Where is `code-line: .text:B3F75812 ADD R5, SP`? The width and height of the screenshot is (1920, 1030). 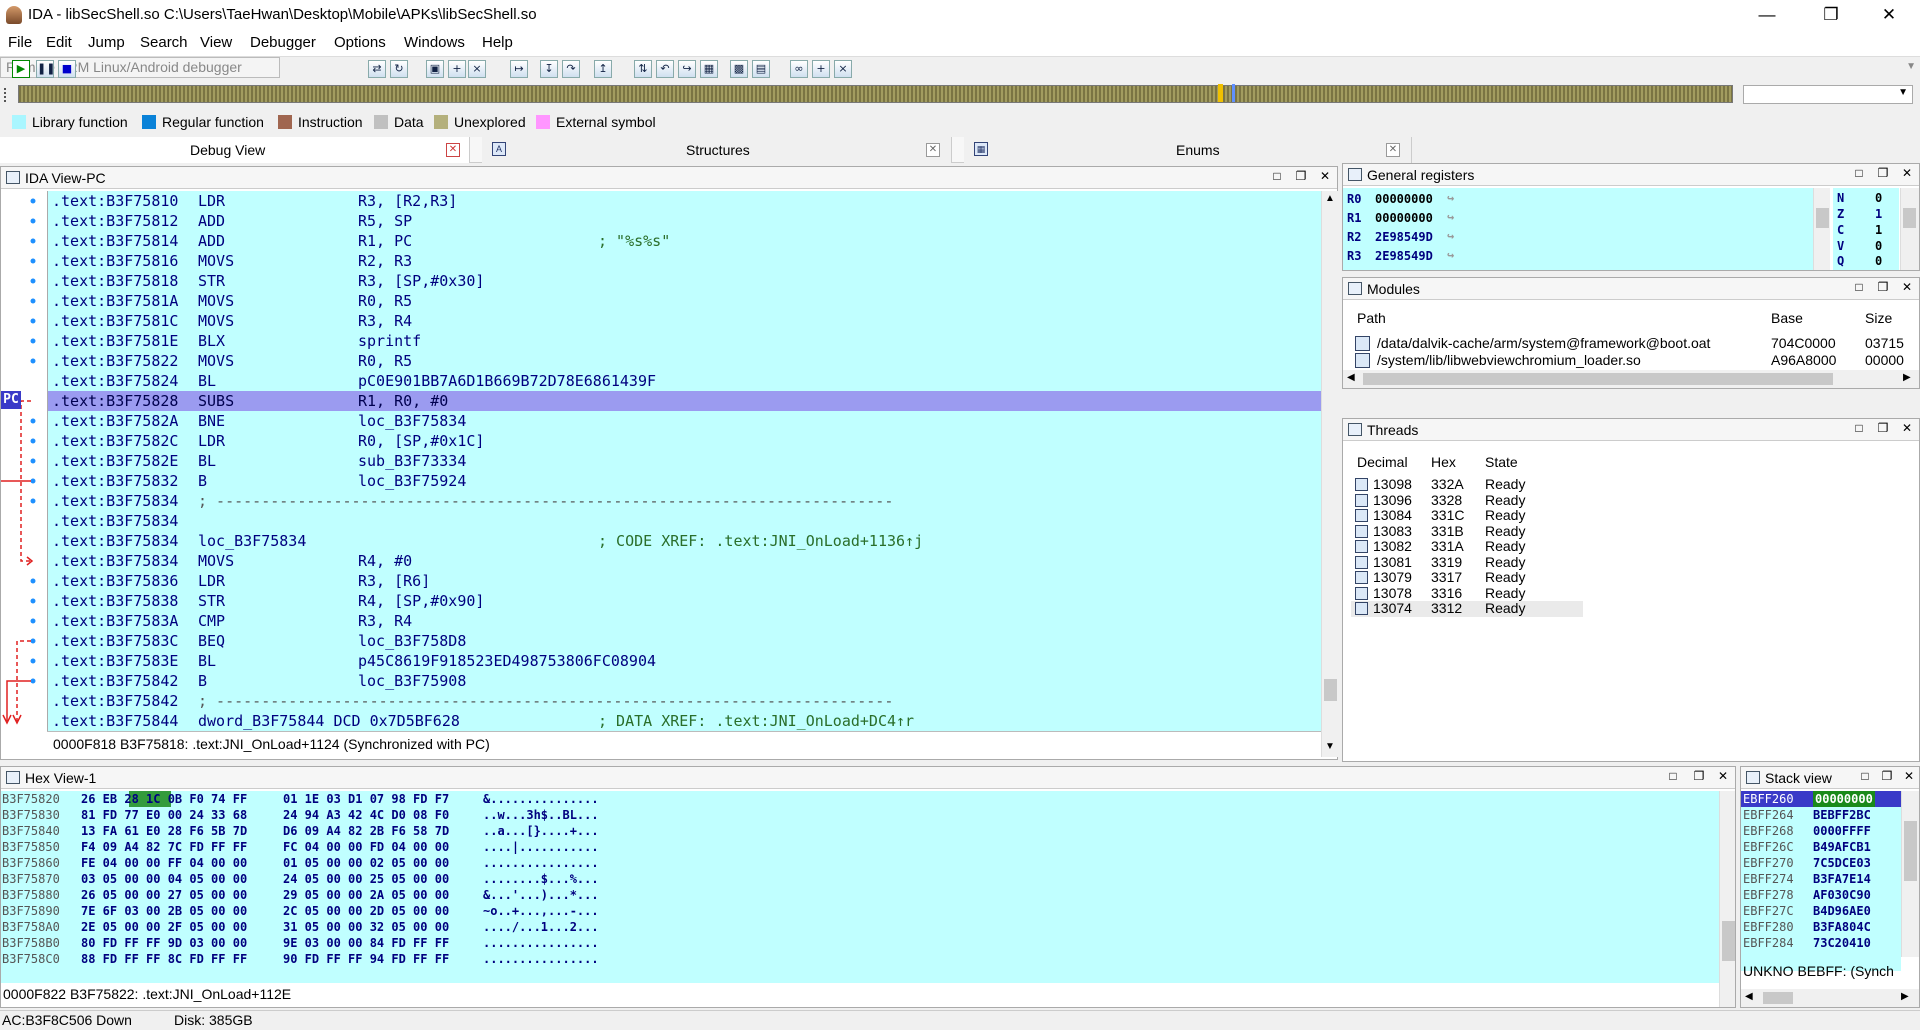
code-line: .text:B3F75812 ADD R5, SP is located at coordinates (684, 221).